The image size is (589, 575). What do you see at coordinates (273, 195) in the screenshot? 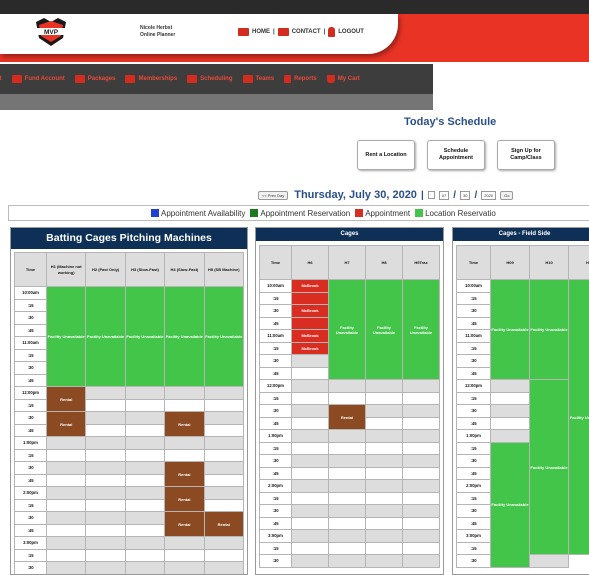
I see `prev-day-button: << Prev Day` at bounding box center [273, 195].